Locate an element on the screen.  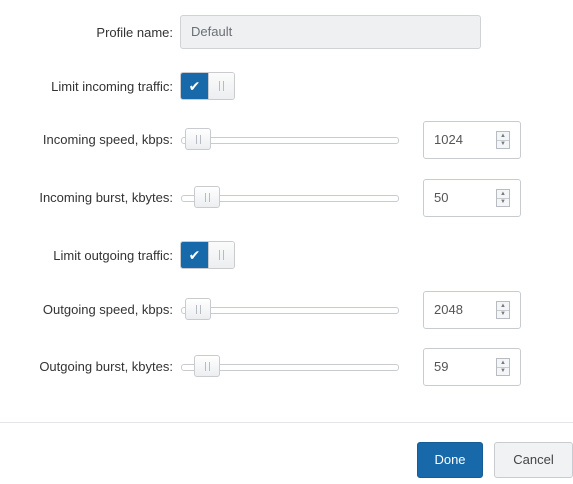
incoming-speed-row: Incoming speed, kbps: 1024 ▲ ▼ is located at coordinates (286, 140).